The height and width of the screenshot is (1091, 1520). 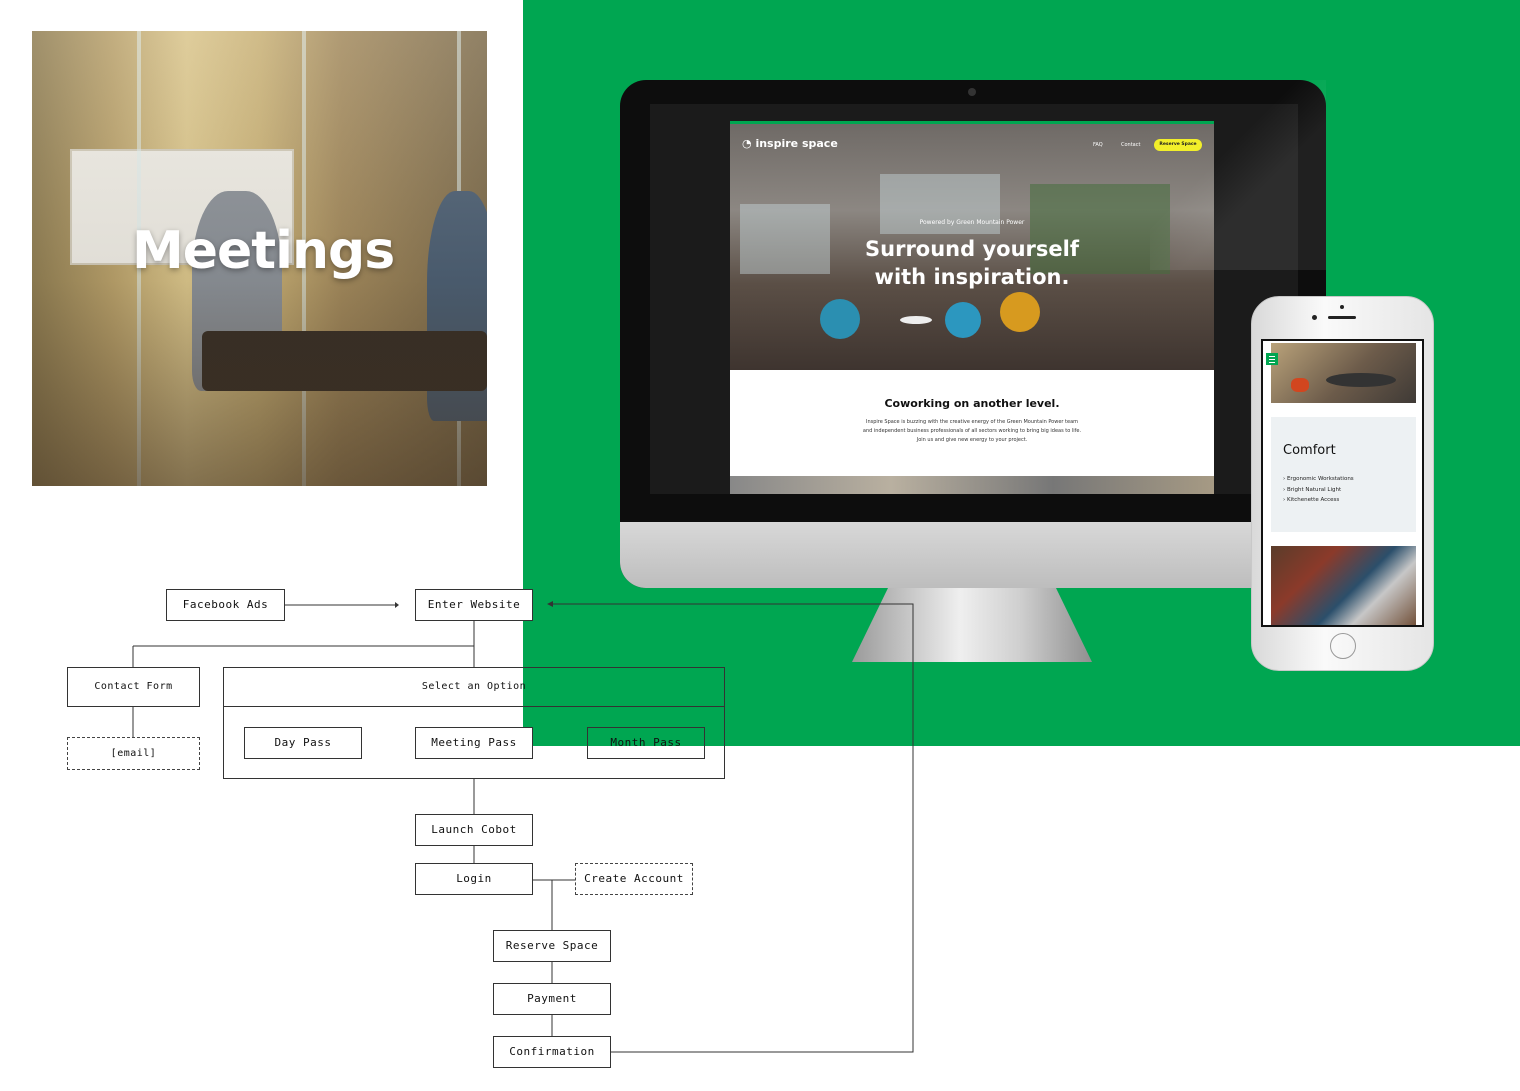 I want to click on home-button, so click(x=1343, y=646).